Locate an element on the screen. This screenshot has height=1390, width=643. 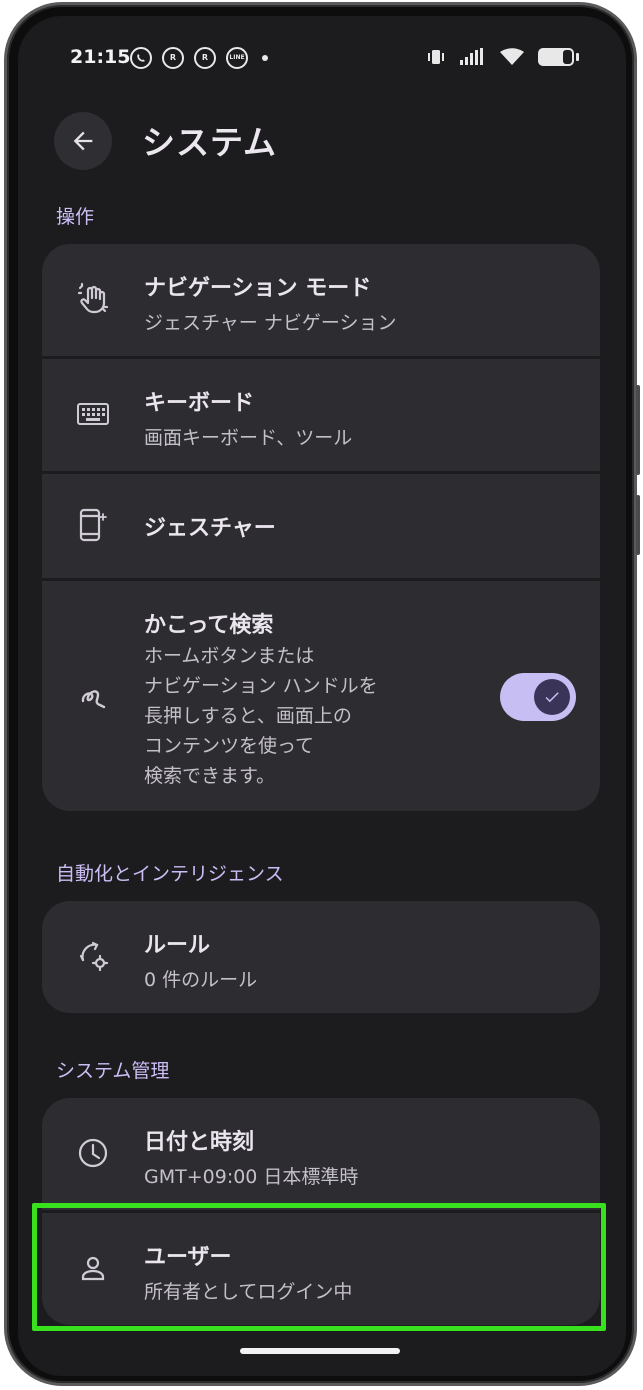
rules-sync-icon is located at coordinates (93, 956).